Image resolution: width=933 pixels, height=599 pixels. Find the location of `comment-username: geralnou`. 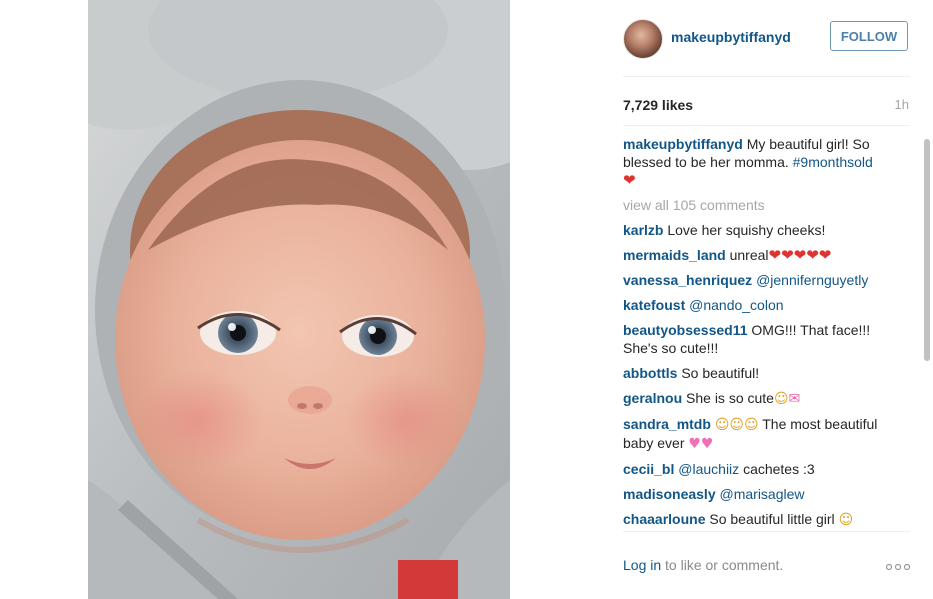

comment-username: geralnou is located at coordinates (652, 398).